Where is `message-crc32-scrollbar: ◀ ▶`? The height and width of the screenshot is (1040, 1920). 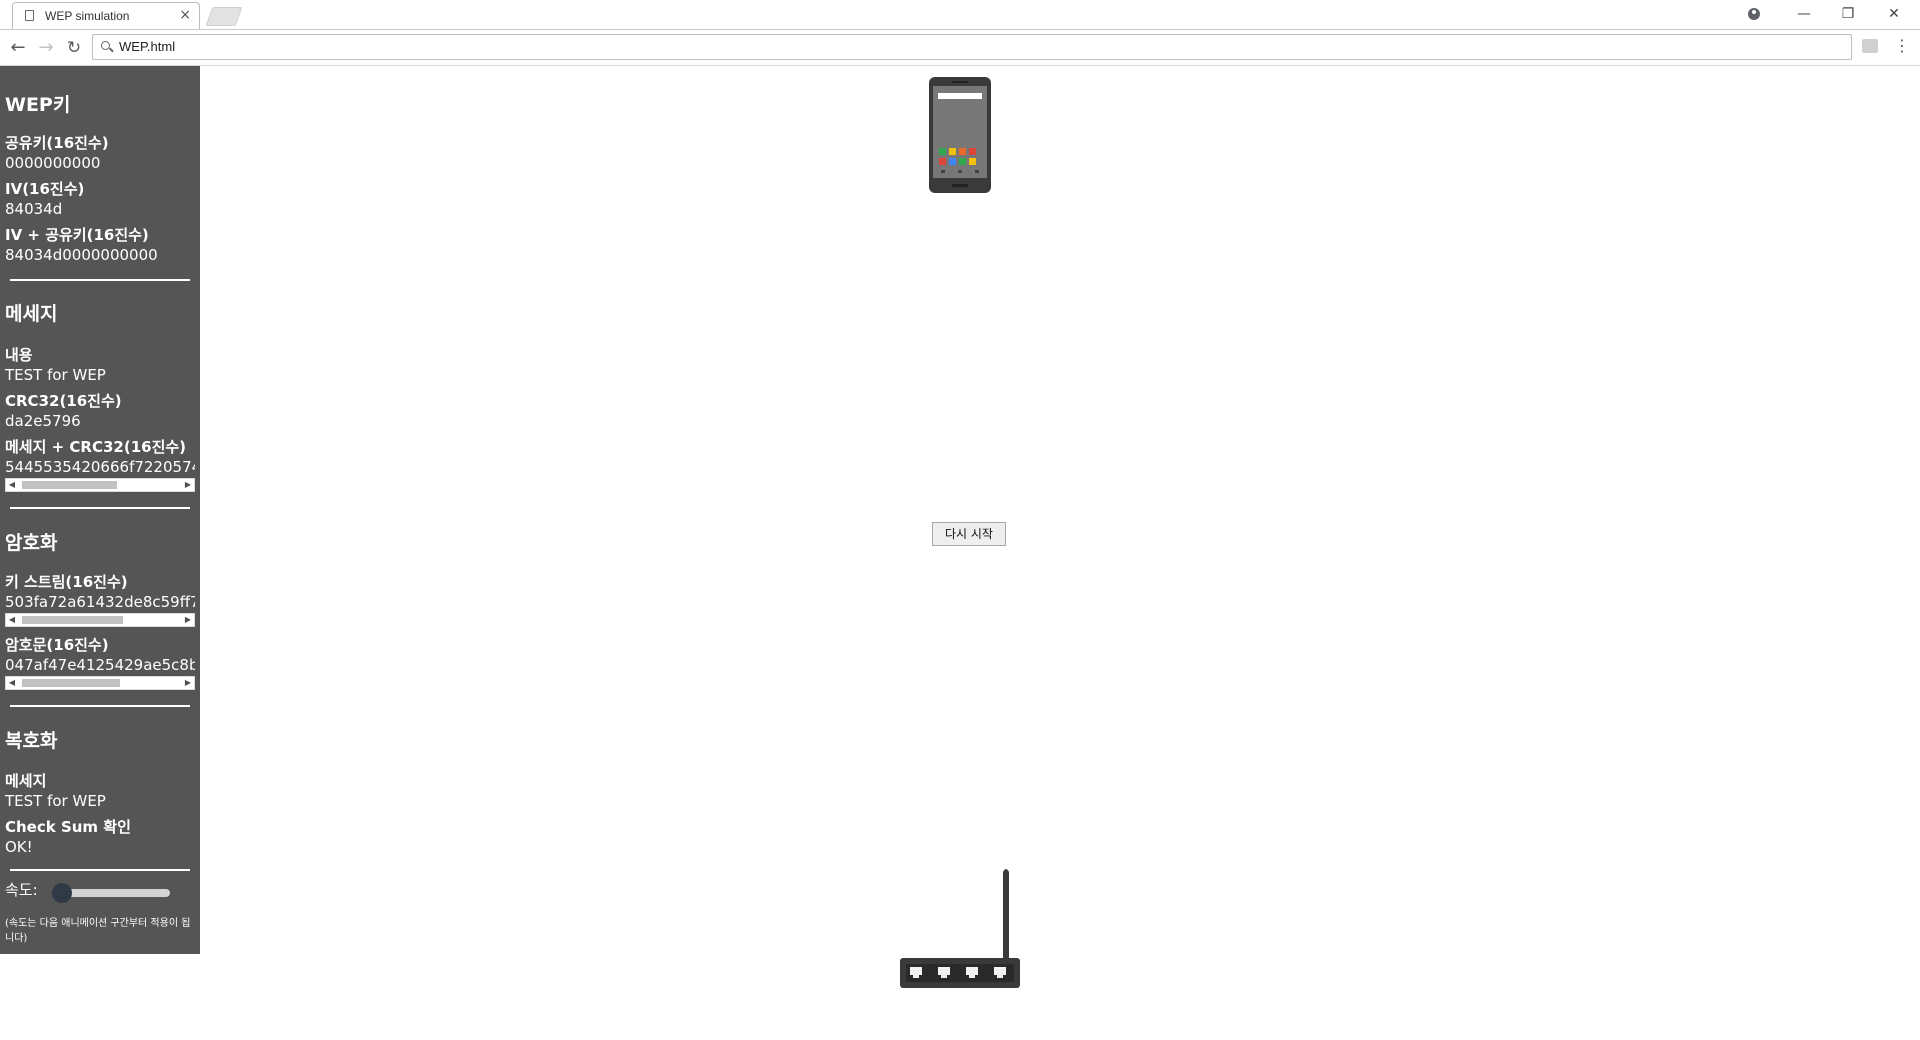 message-crc32-scrollbar: ◀ ▶ is located at coordinates (100, 485).